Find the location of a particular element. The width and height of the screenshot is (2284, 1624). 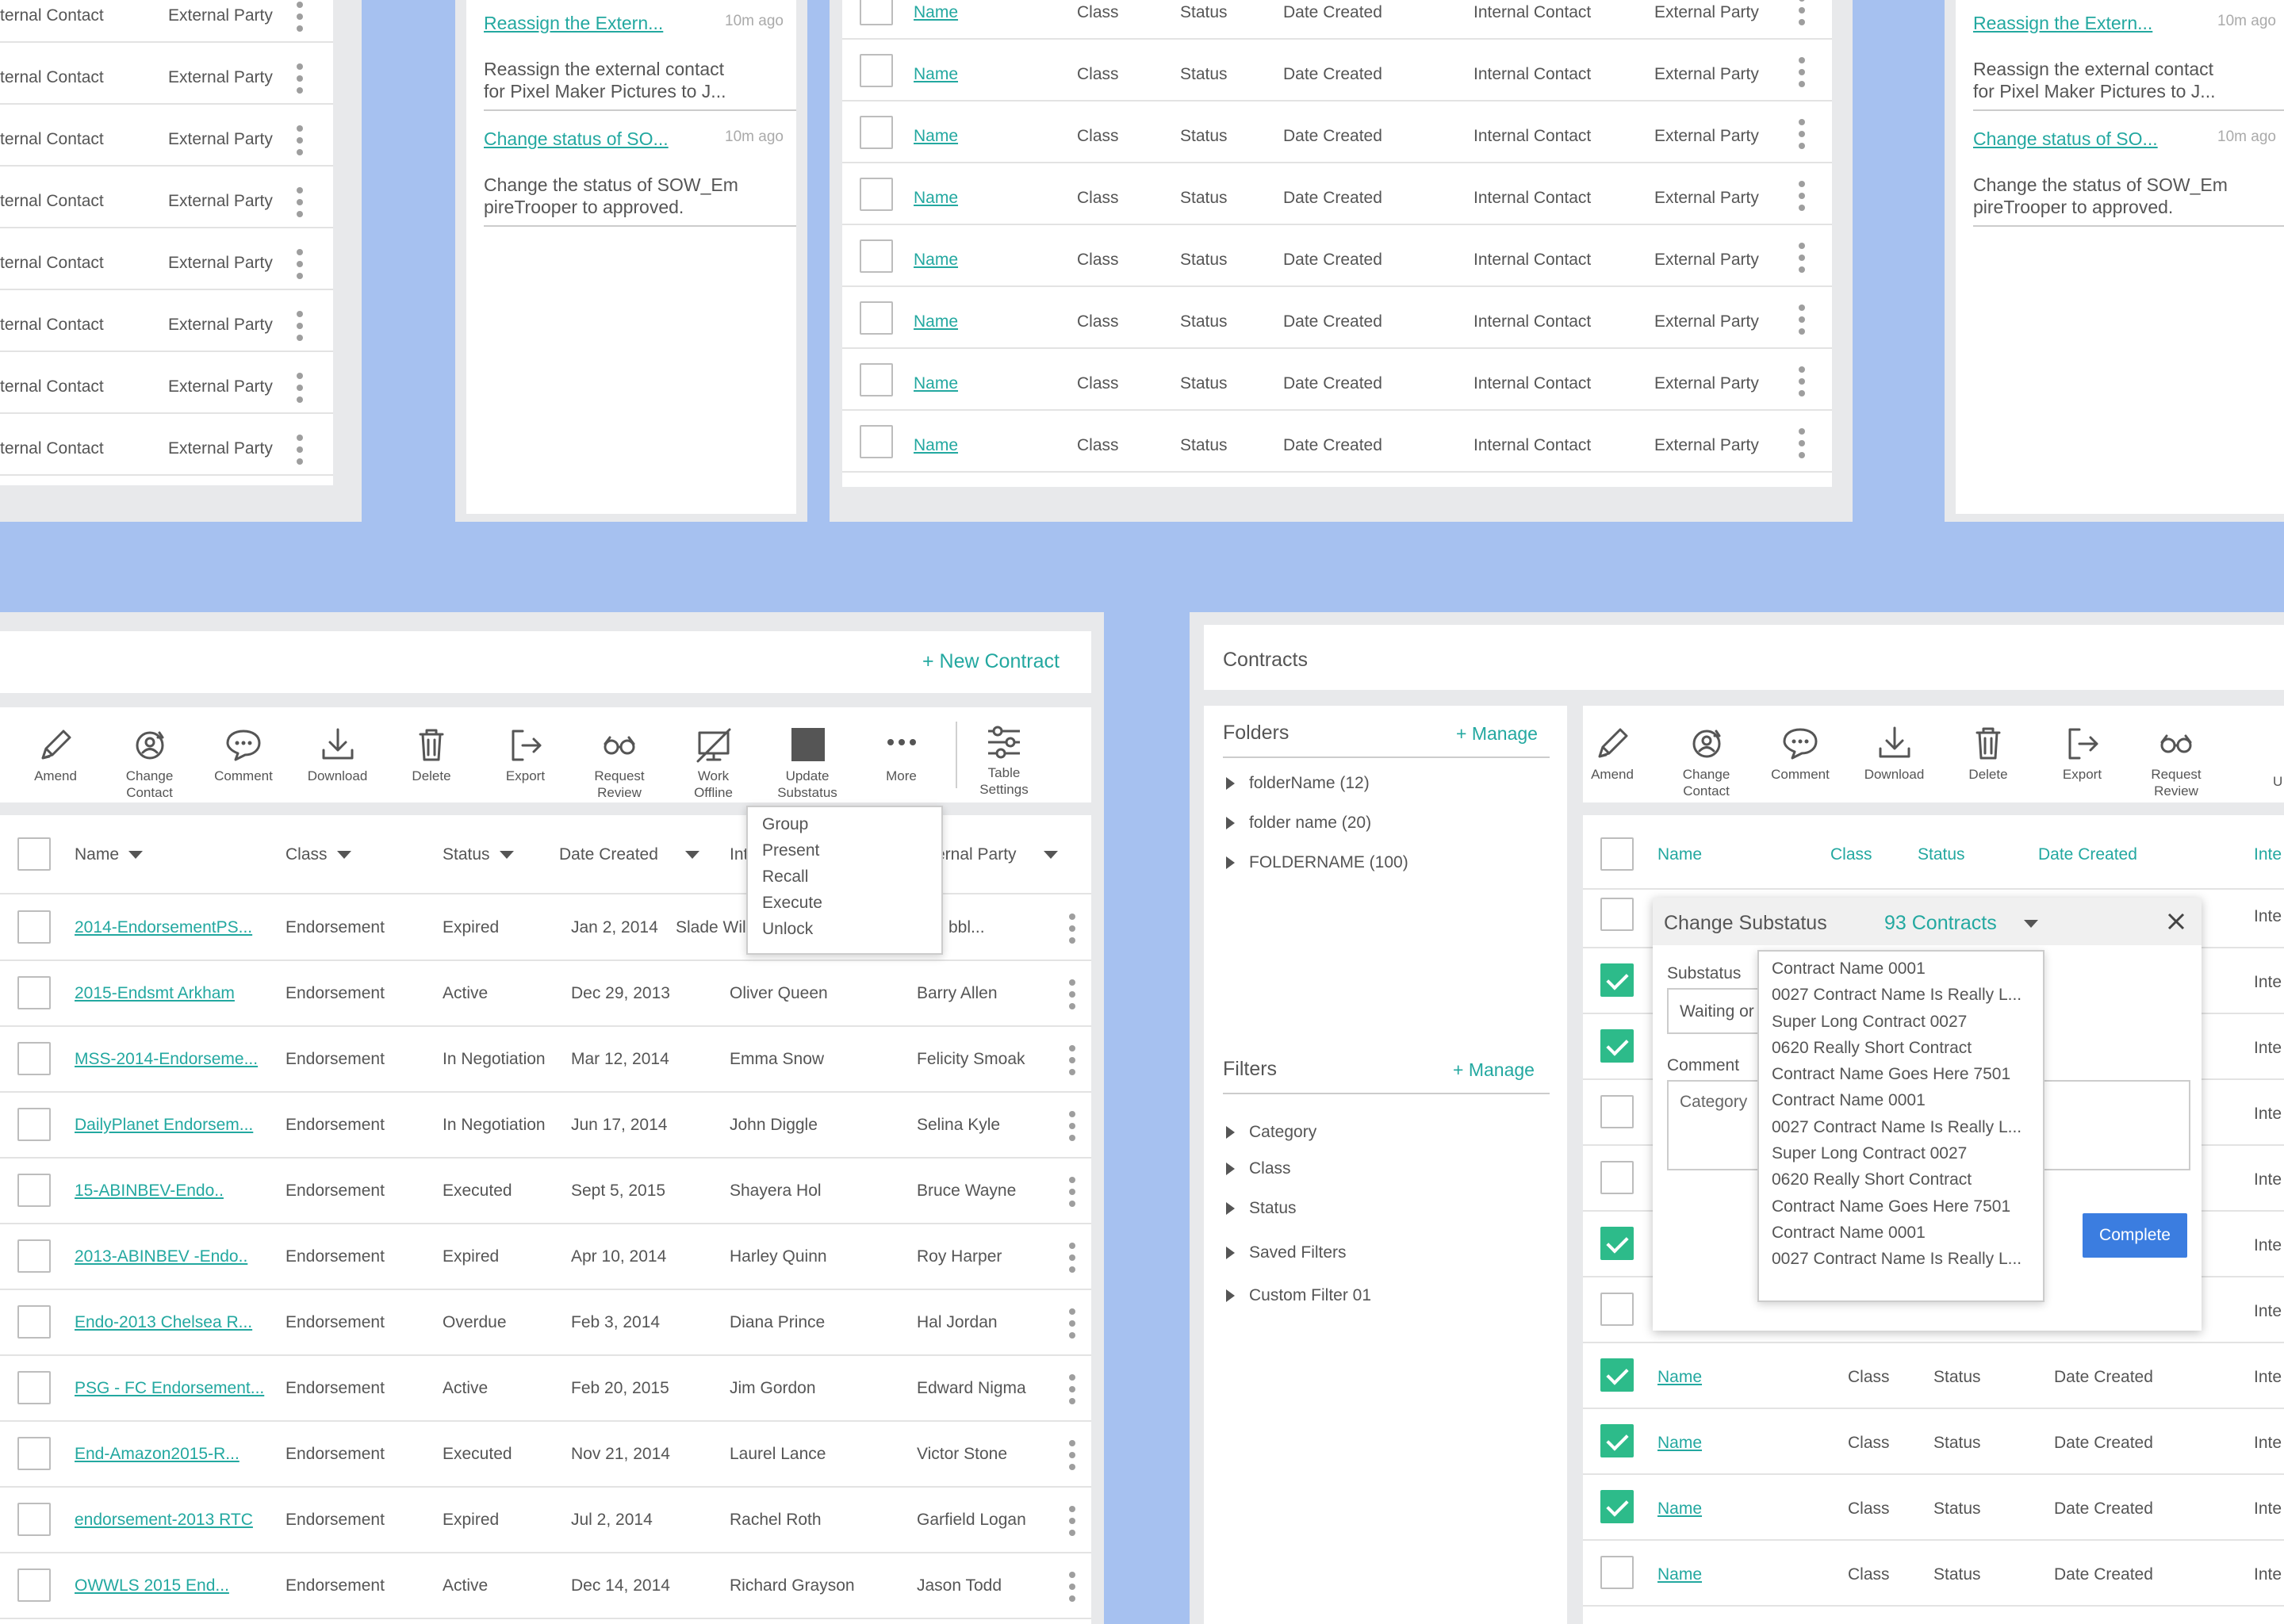

manage-filters-button: + Manage is located at coordinates (1494, 1070).